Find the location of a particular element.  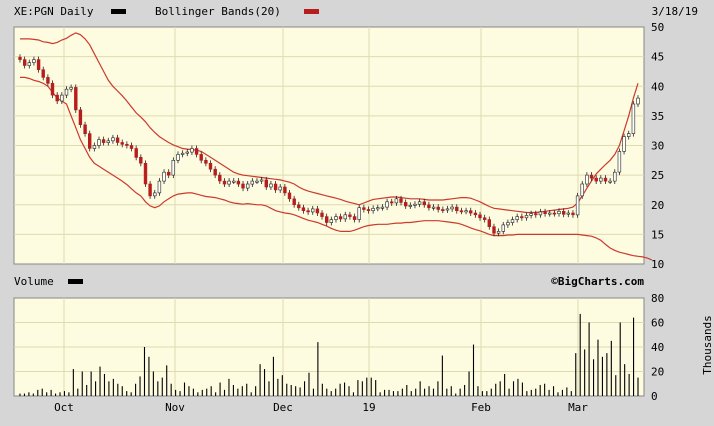

indicator-label: Bollinger Bands(20) is located at coordinates (218, 11).